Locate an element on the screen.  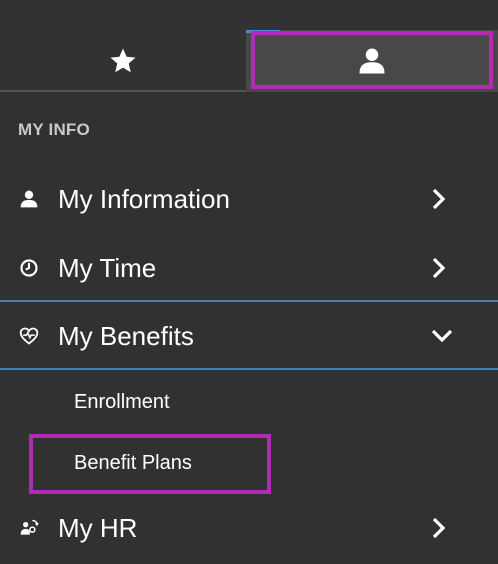
section-title: MY INFO is located at coordinates (54, 129).